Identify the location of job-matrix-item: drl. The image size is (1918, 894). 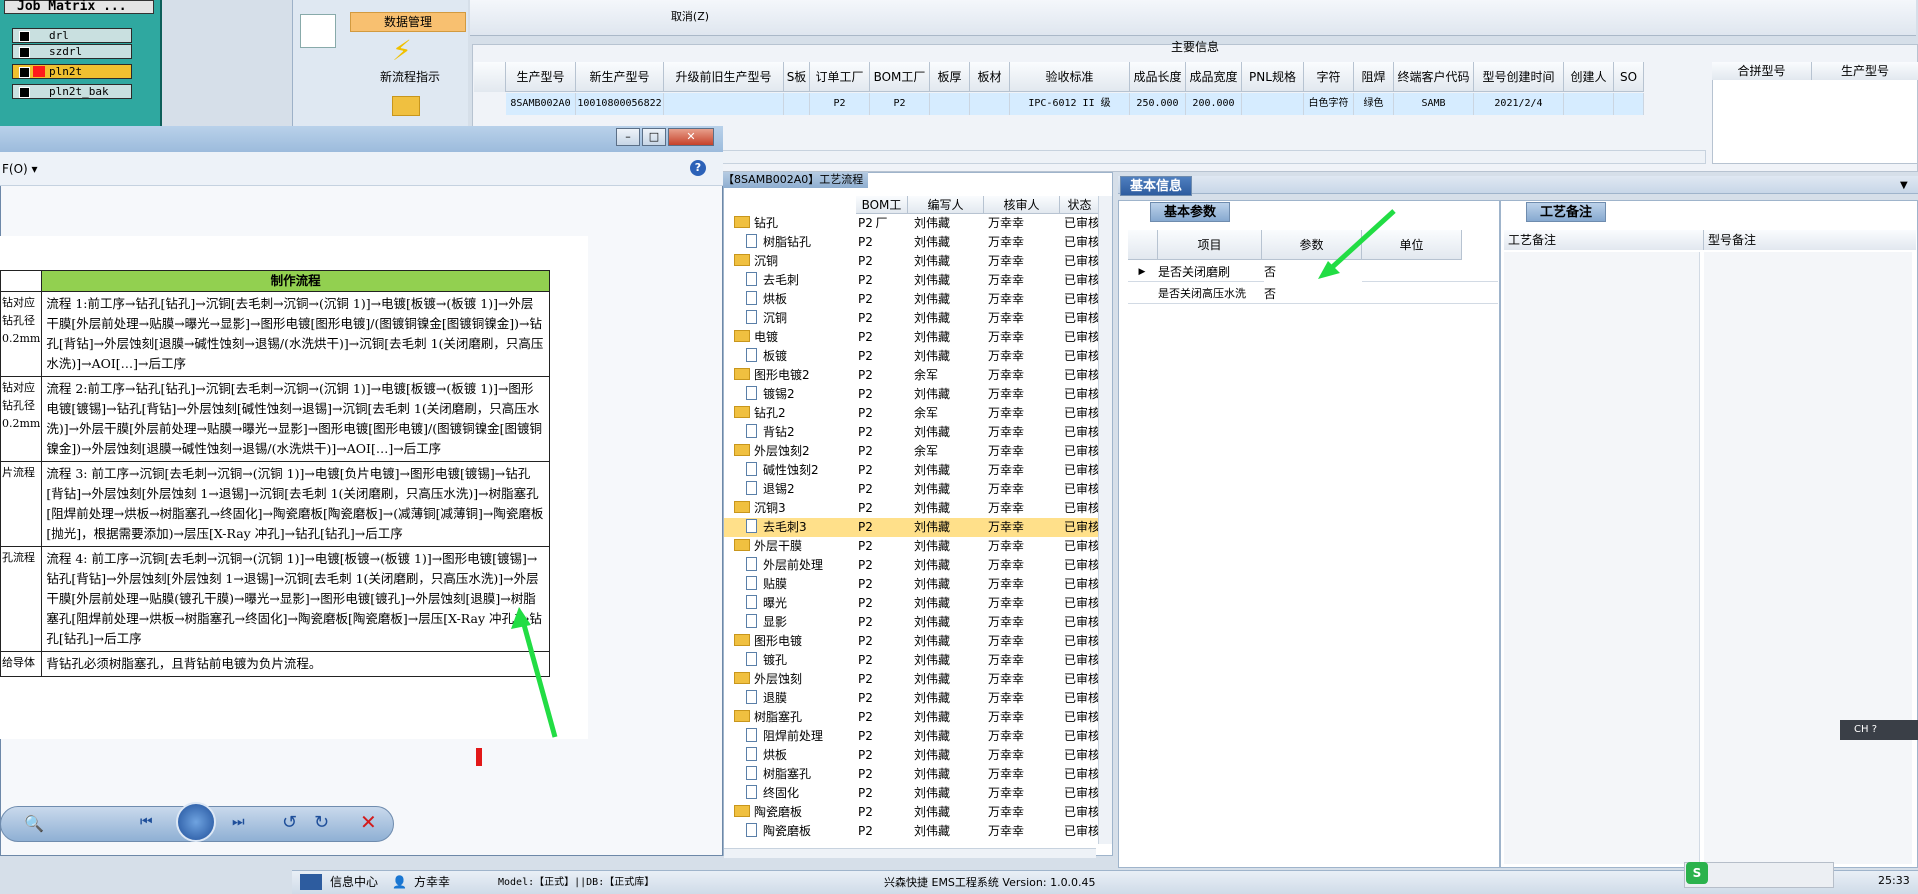
(72, 35).